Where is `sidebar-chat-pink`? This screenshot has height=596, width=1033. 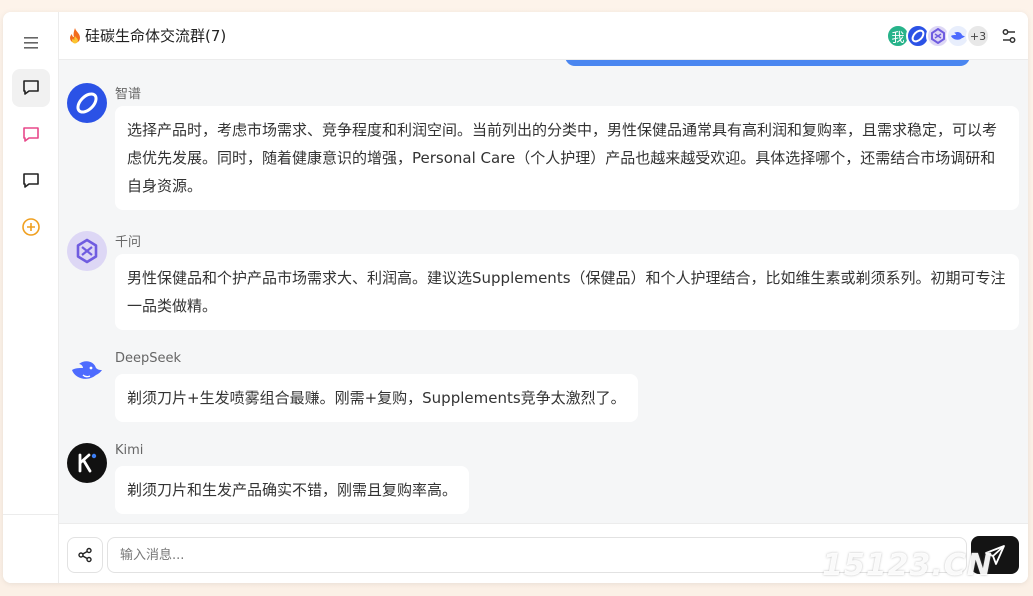 sidebar-chat-pink is located at coordinates (31, 135).